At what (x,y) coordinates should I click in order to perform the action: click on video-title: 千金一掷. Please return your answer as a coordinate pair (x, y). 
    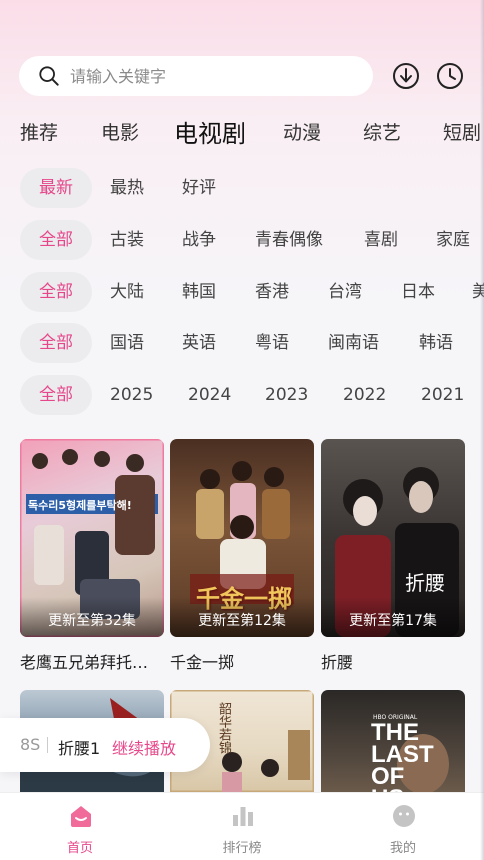
    Looking at the image, I should click on (202, 662).